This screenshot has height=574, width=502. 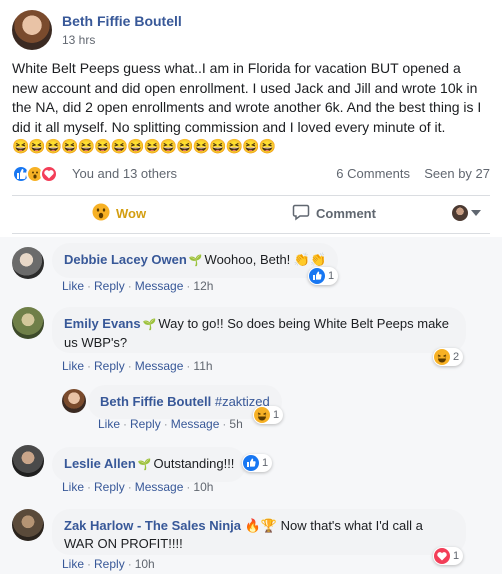 I want to click on comment-label: Comment, so click(x=346, y=213).